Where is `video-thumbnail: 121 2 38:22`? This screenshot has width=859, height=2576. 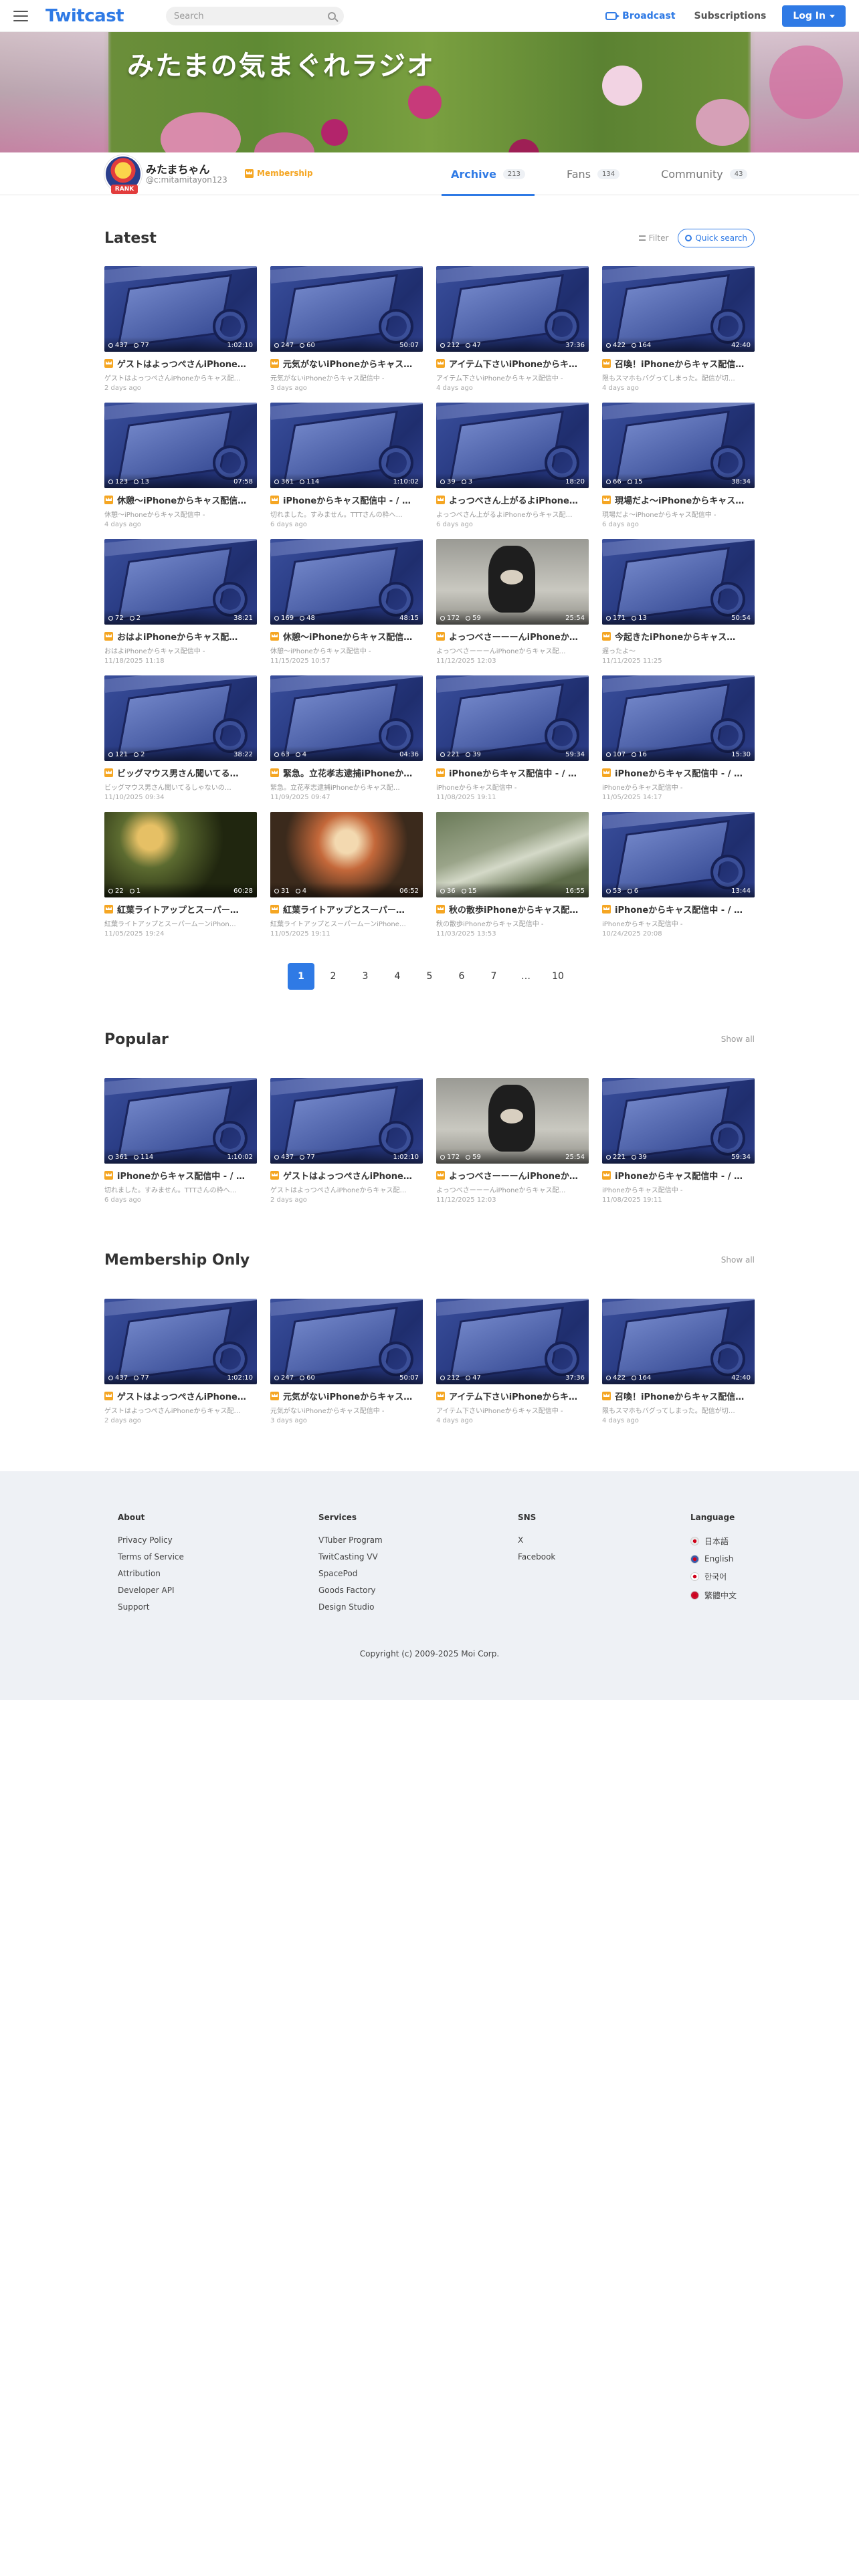
video-thumbnail: 121 2 38:22 is located at coordinates (180, 718).